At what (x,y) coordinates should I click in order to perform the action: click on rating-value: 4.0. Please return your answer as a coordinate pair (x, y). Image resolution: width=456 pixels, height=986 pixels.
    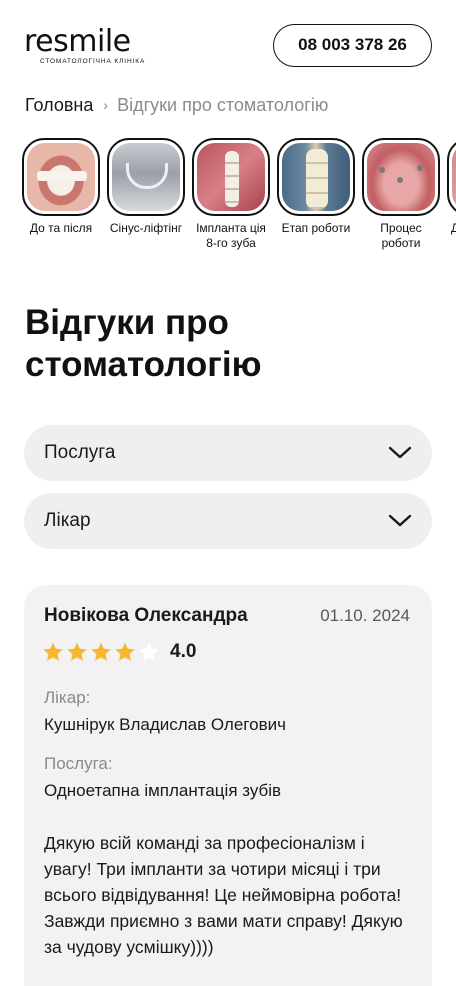
    Looking at the image, I should click on (183, 651).